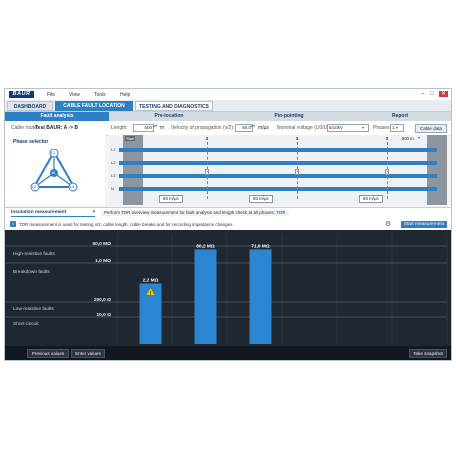  What do you see at coordinates (437, 170) in the screenshot?
I see `cable-end-terminal` at bounding box center [437, 170].